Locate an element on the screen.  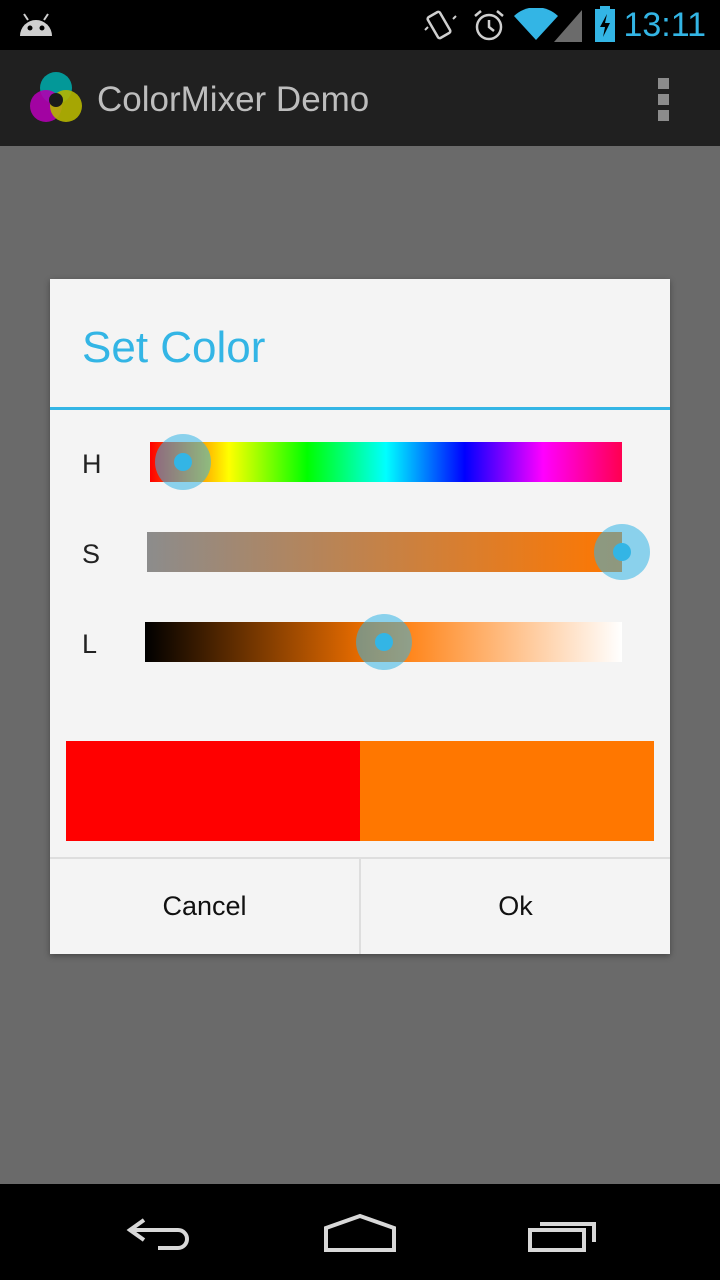
navigation-bar is located at coordinates (360, 1232).